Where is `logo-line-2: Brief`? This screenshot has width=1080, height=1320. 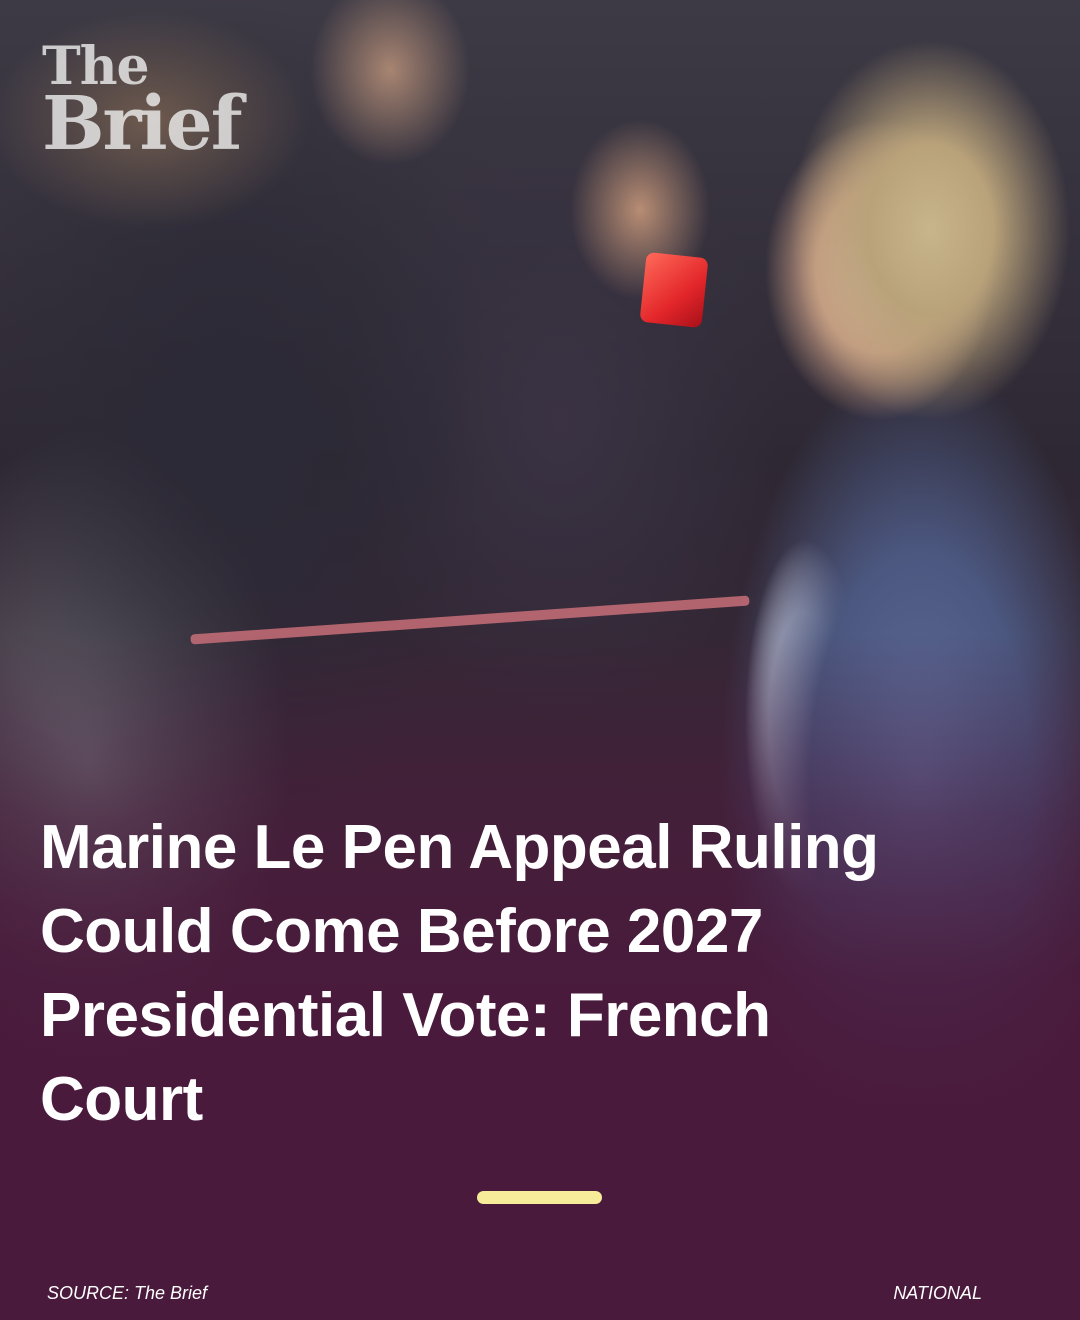 logo-line-2: Brief is located at coordinates (142, 123).